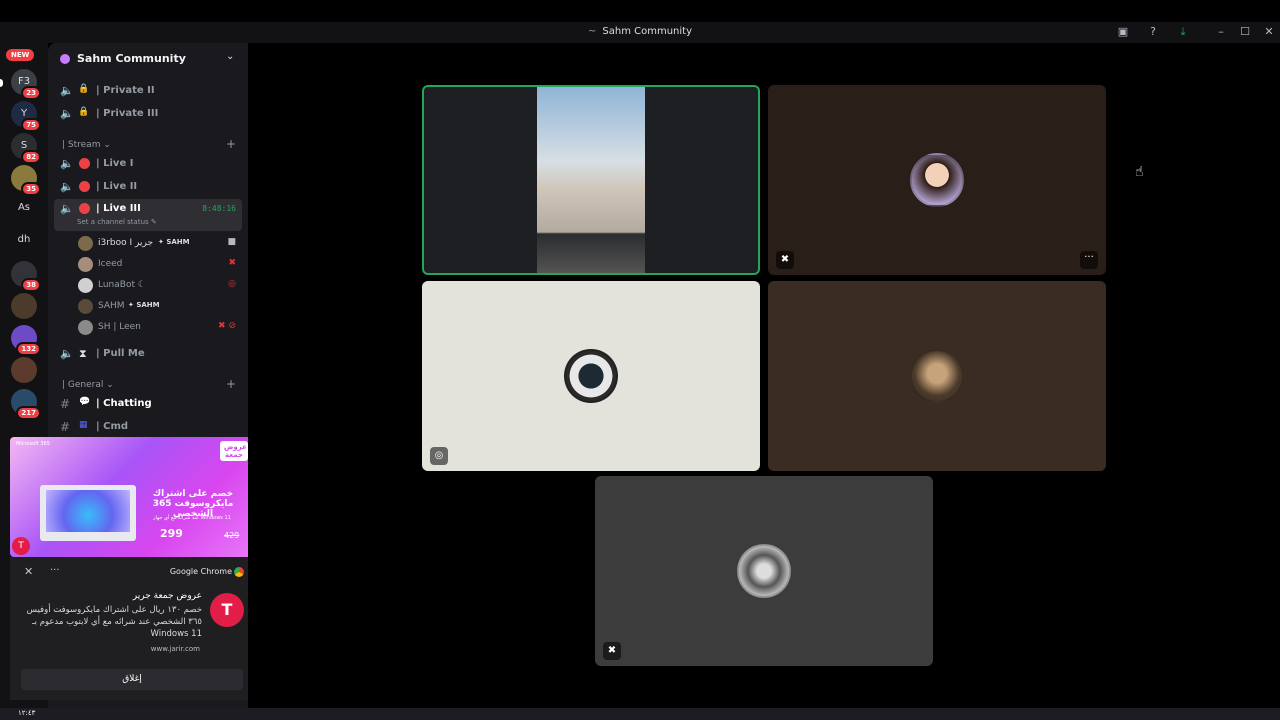 The image size is (1280, 720). Describe the element at coordinates (88, 513) in the screenshot. I see `laptop-image` at that location.